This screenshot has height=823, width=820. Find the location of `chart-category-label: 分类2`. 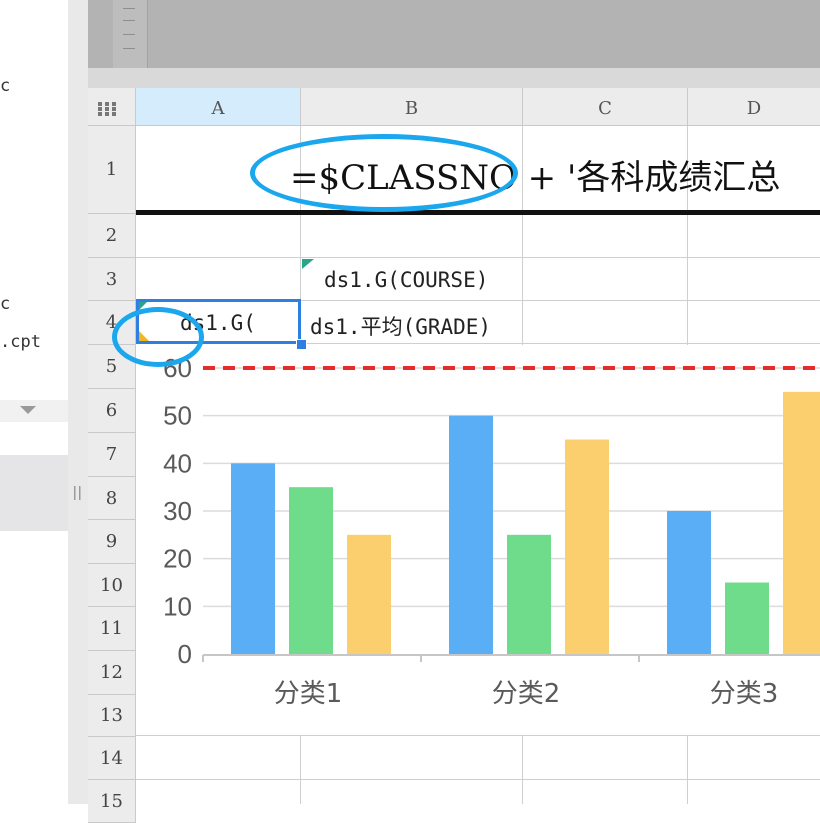

chart-category-label: 分类2 is located at coordinates (526, 694).